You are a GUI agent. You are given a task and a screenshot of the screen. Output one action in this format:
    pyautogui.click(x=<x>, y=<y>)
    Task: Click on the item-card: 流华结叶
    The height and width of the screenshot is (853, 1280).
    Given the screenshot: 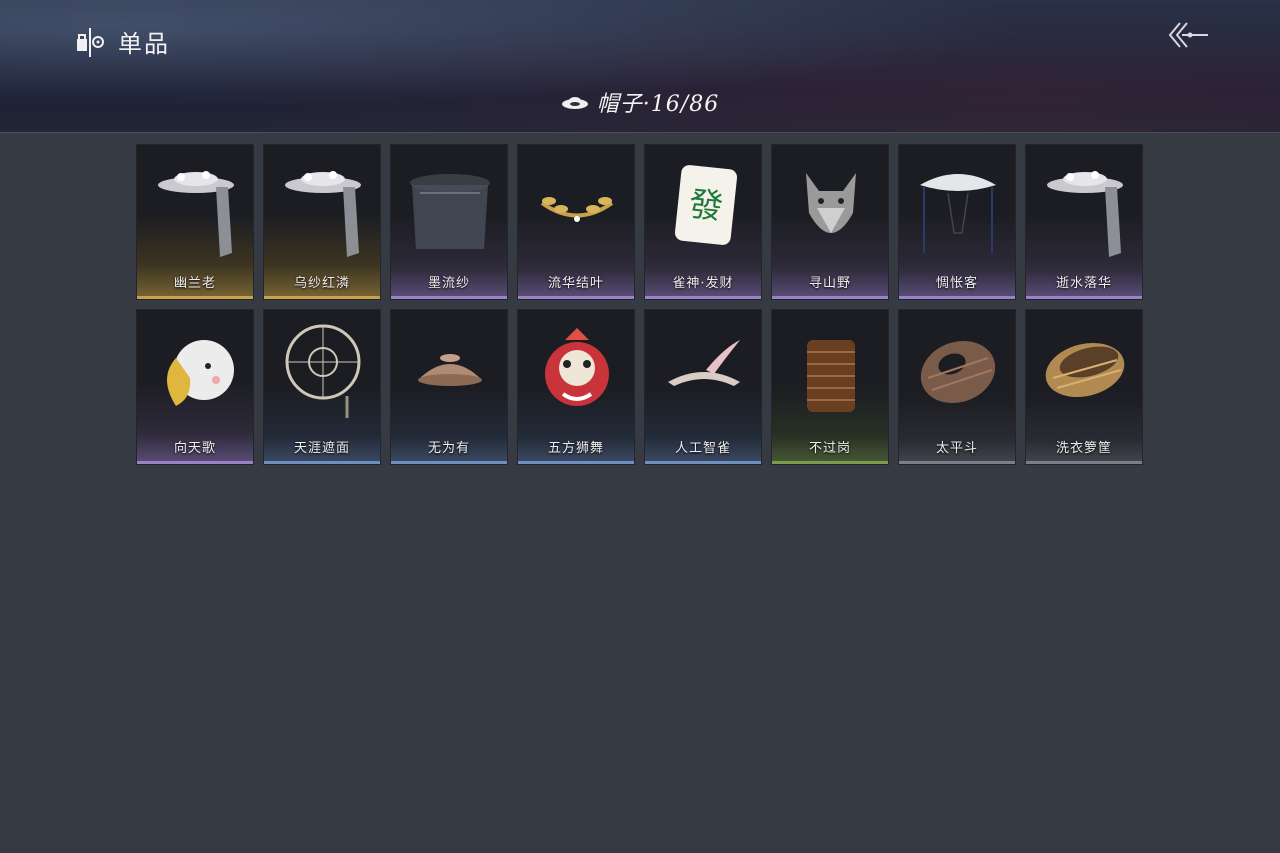 What is the action you would take?
    pyautogui.click(x=576, y=222)
    